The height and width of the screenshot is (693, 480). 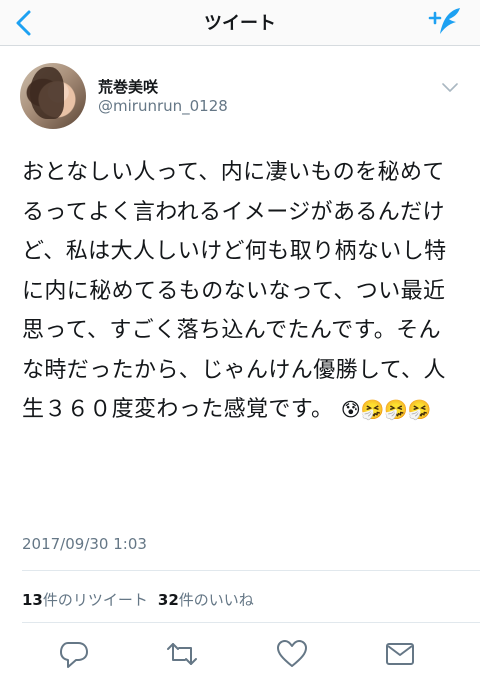 What do you see at coordinates (163, 106) in the screenshot?
I see `username: @mirunrun_0128` at bounding box center [163, 106].